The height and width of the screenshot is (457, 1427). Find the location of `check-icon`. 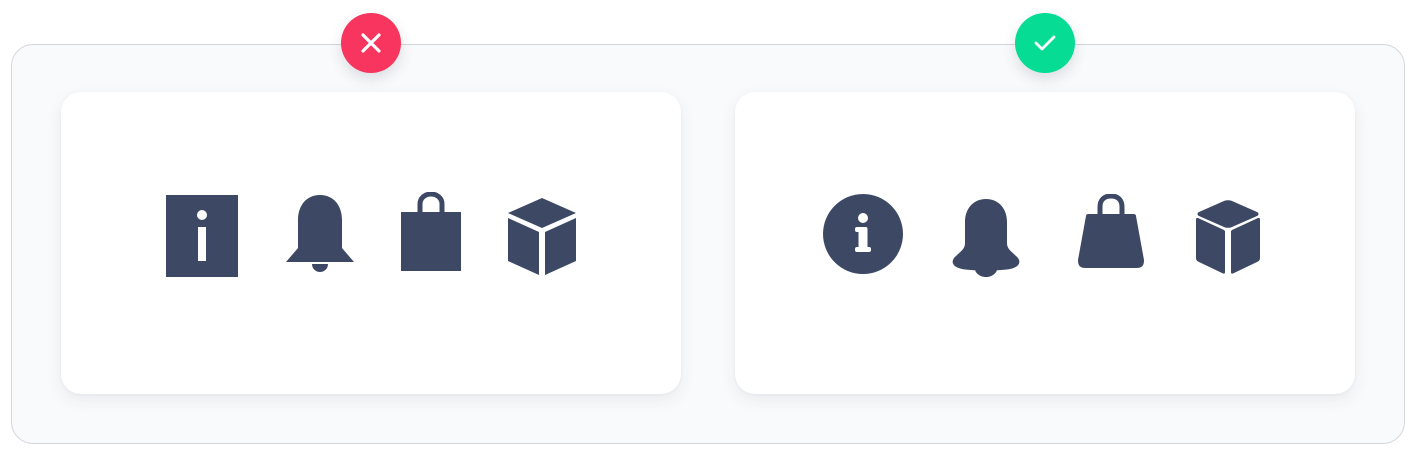

check-icon is located at coordinates (1045, 43).